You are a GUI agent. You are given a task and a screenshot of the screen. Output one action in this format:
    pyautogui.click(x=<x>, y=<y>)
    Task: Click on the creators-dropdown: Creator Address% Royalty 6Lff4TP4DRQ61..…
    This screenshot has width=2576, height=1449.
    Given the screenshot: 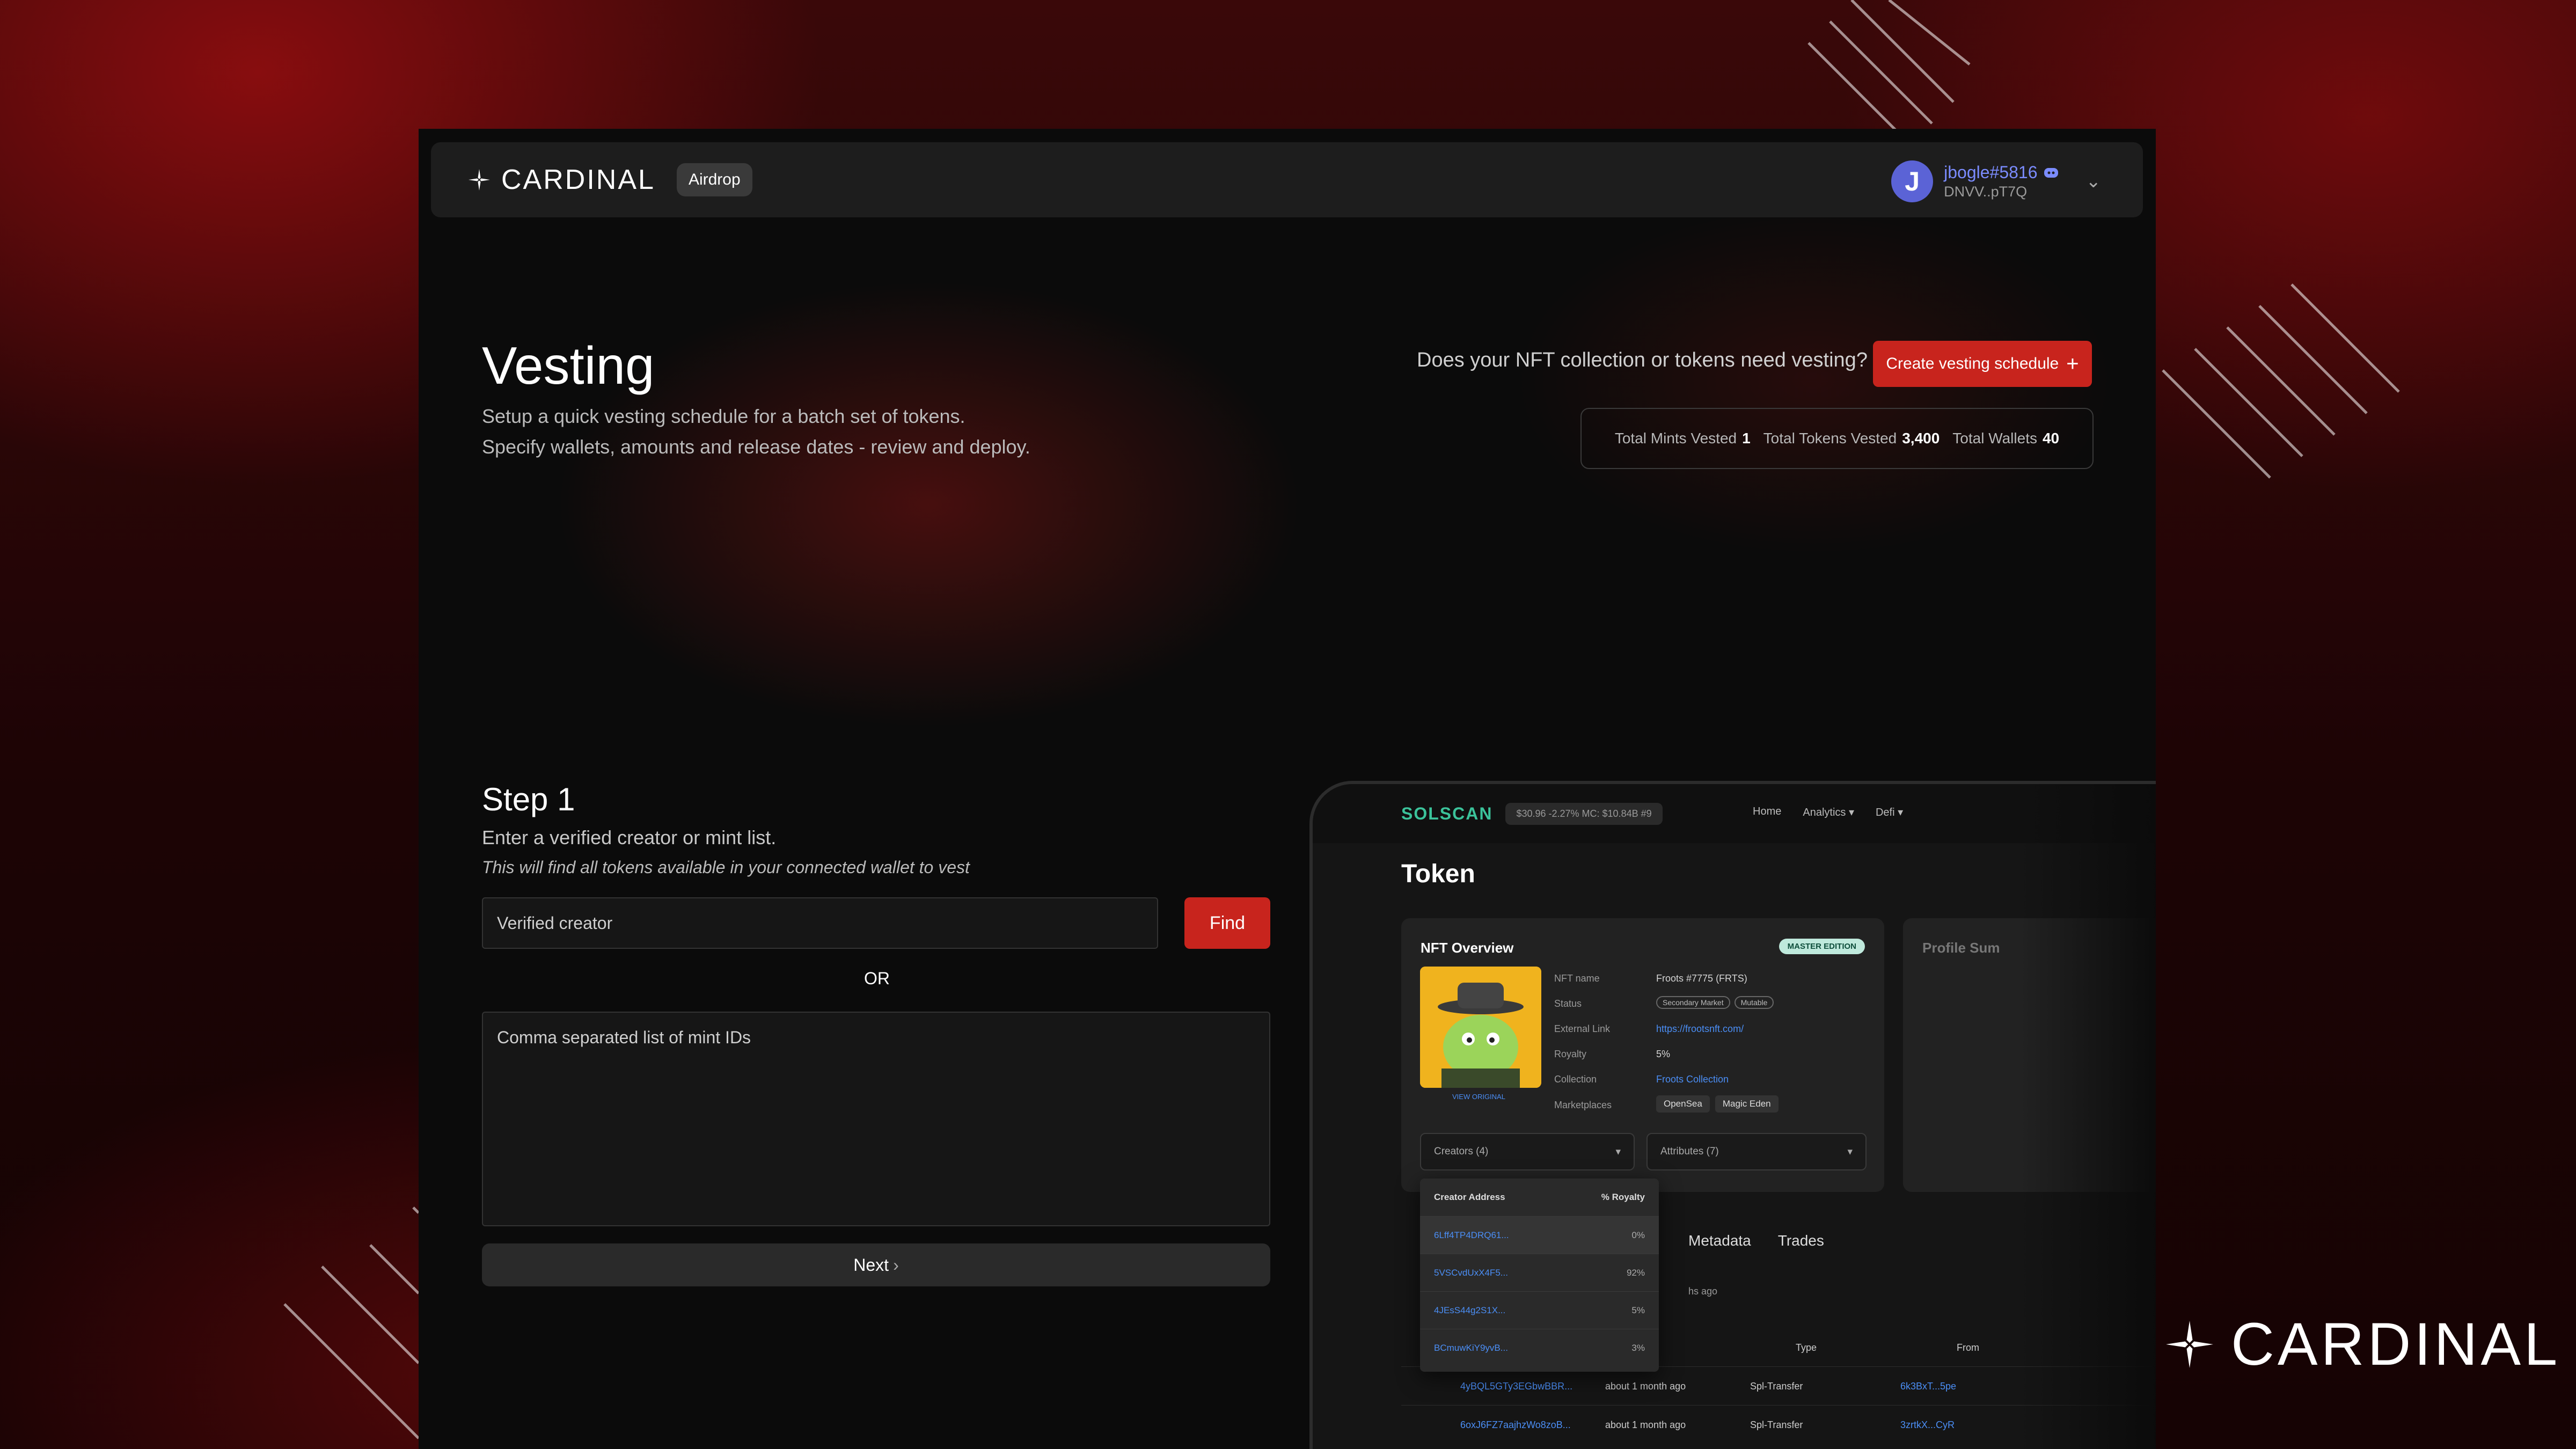 What is the action you would take?
    pyautogui.click(x=1539, y=1275)
    